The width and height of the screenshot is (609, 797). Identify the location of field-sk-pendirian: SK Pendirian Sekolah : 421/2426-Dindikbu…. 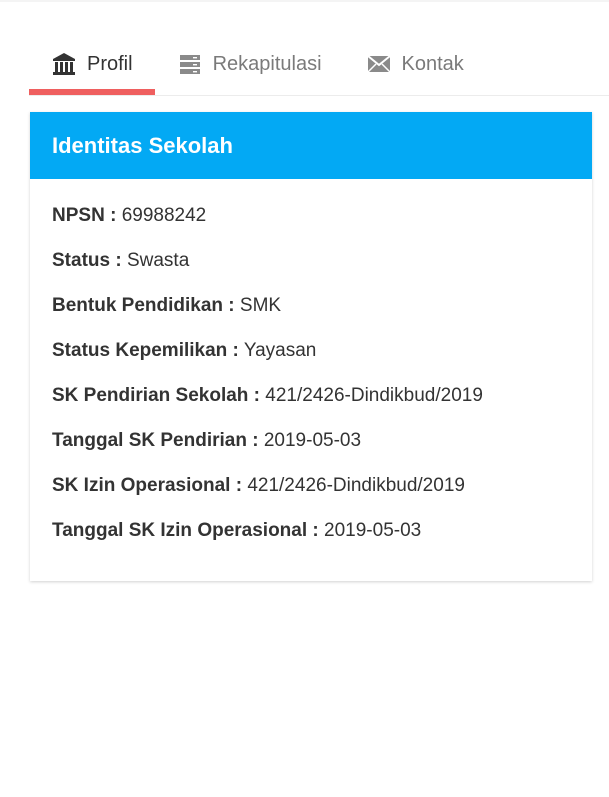
(311, 405).